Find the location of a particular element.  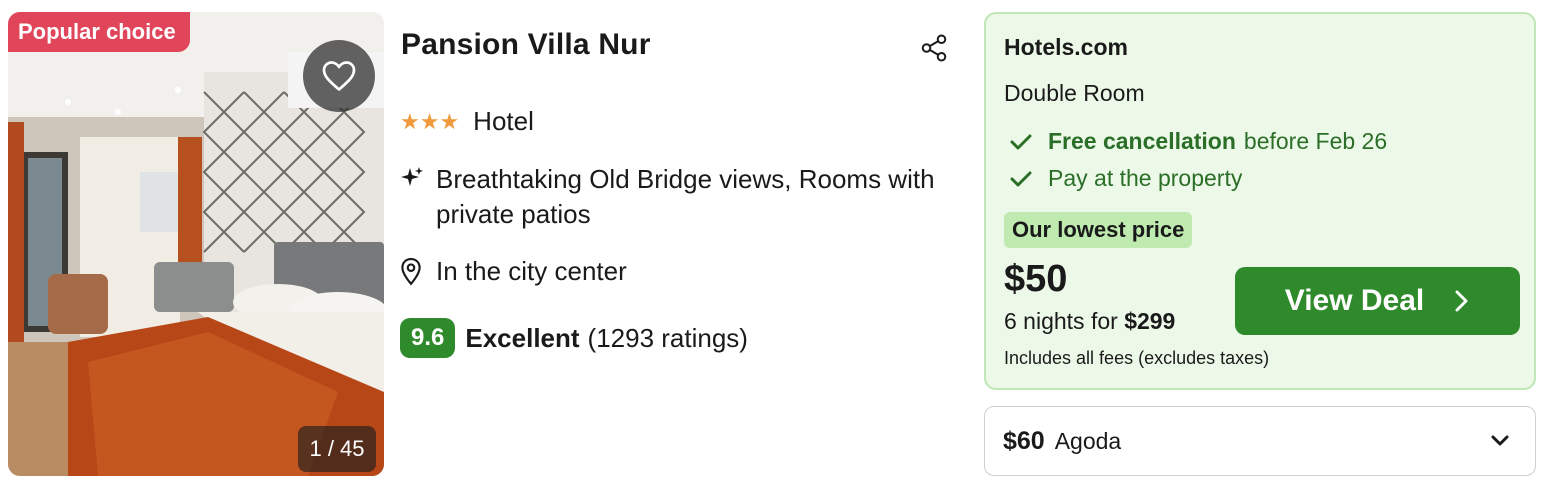

sparkle-icon is located at coordinates (418, 176).